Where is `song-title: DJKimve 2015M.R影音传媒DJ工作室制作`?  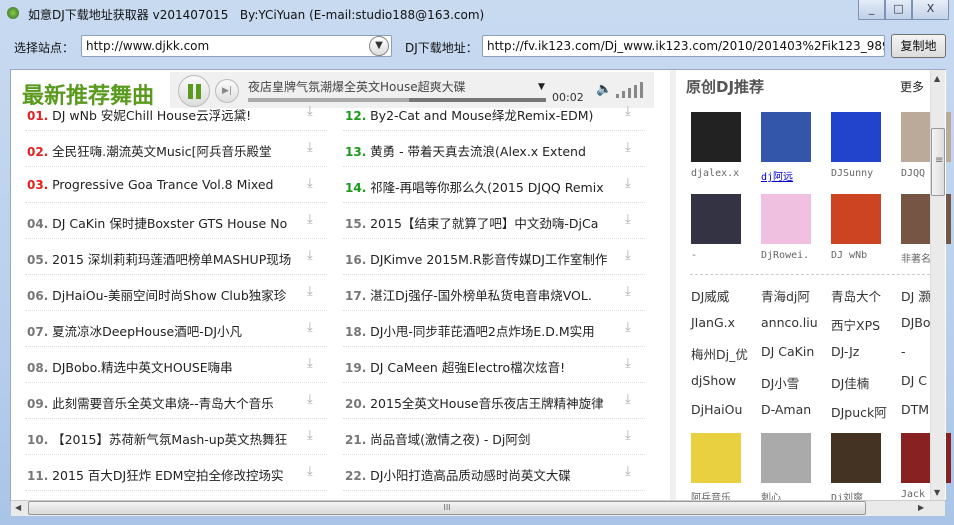
song-title: DJKimve 2015M.R影音传媒DJ工作室制作 is located at coordinates (488, 259).